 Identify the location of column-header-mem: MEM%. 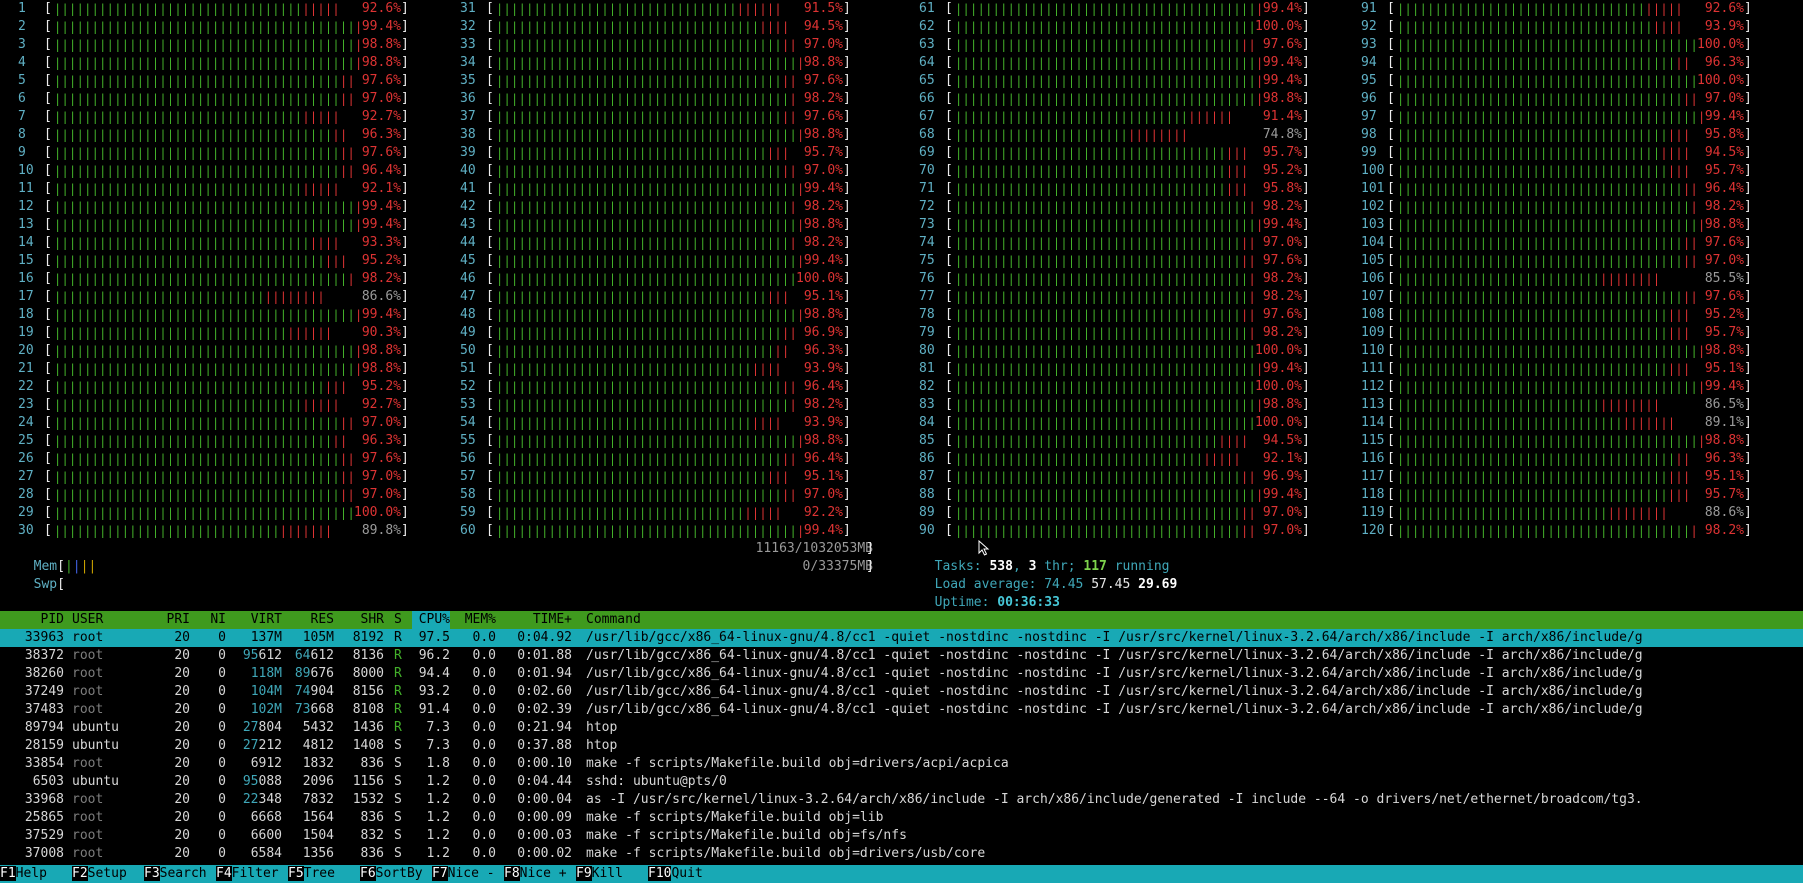
(477, 620).